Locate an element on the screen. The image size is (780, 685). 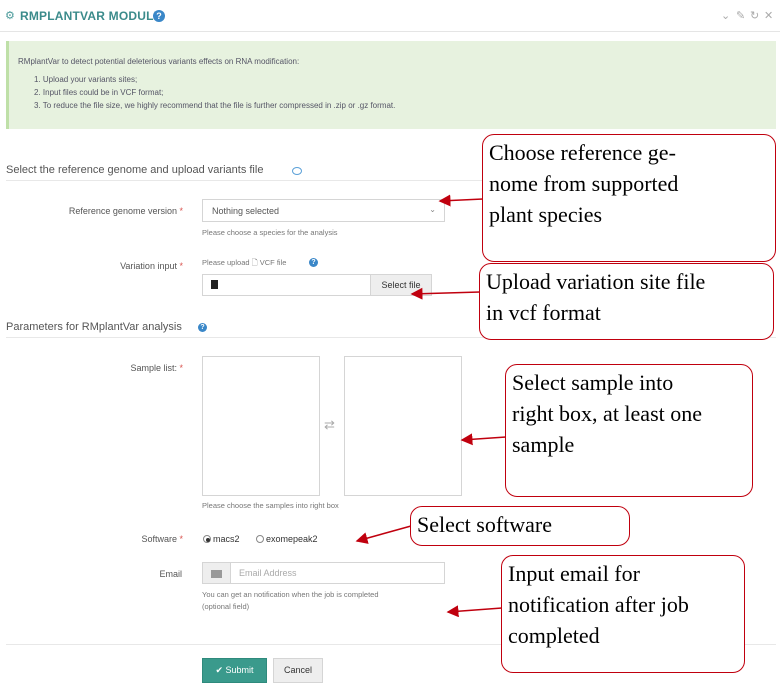
envelope-icon is located at coordinates (216, 574).